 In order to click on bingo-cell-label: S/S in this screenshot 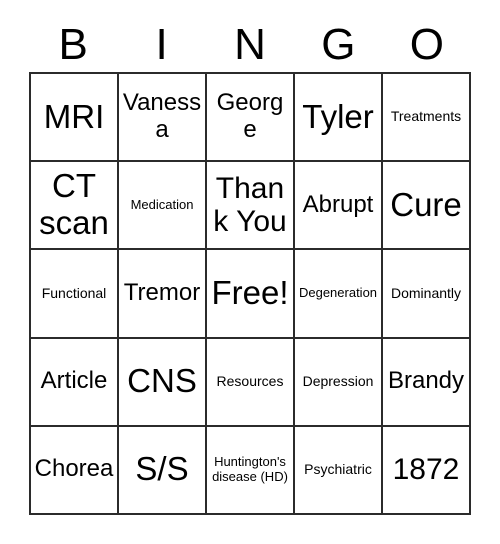, I will do `click(162, 469)`.